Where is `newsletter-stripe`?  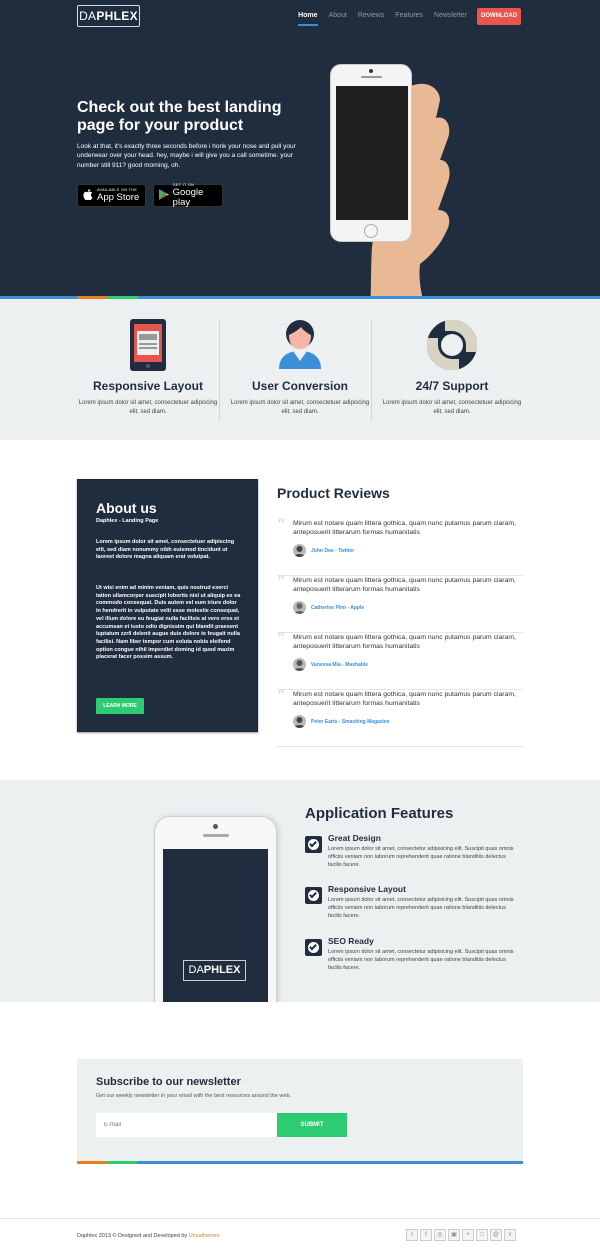
newsletter-stripe is located at coordinates (300, 1162).